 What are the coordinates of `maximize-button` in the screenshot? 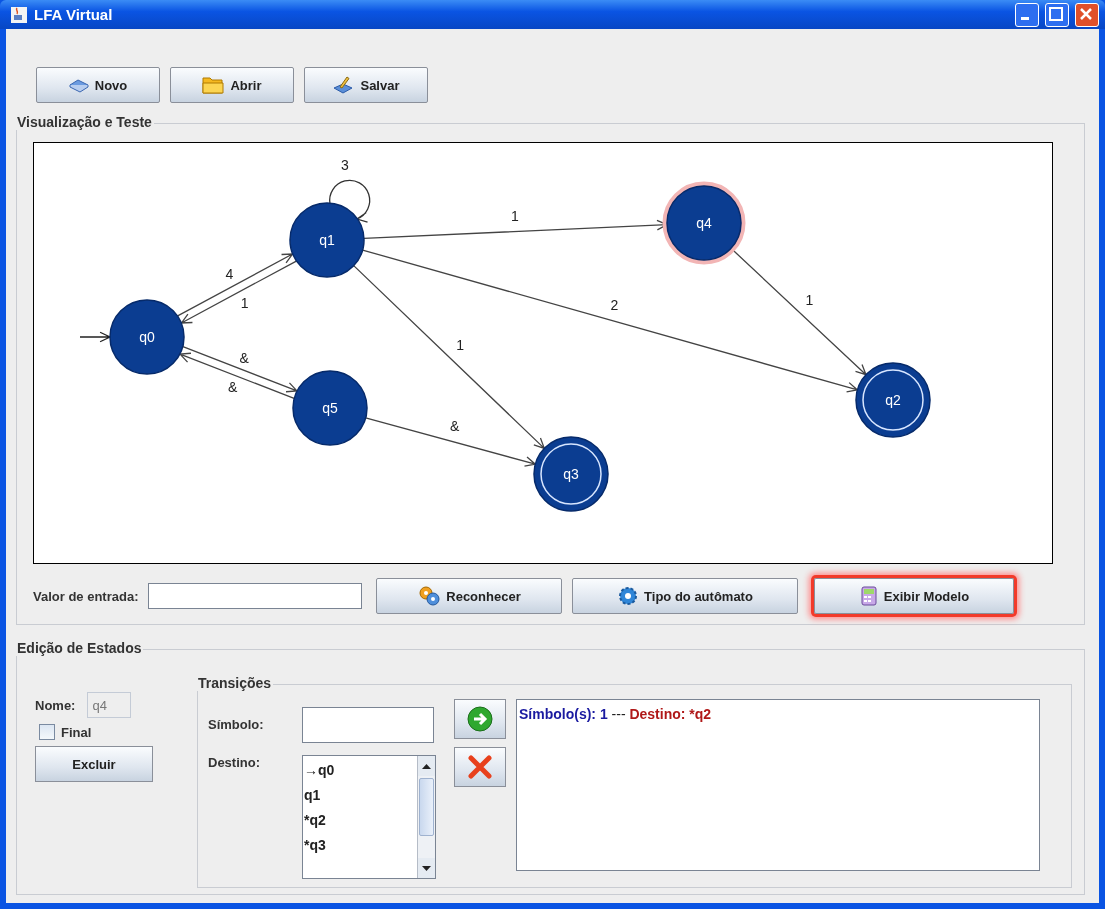 It's located at (1057, 14).